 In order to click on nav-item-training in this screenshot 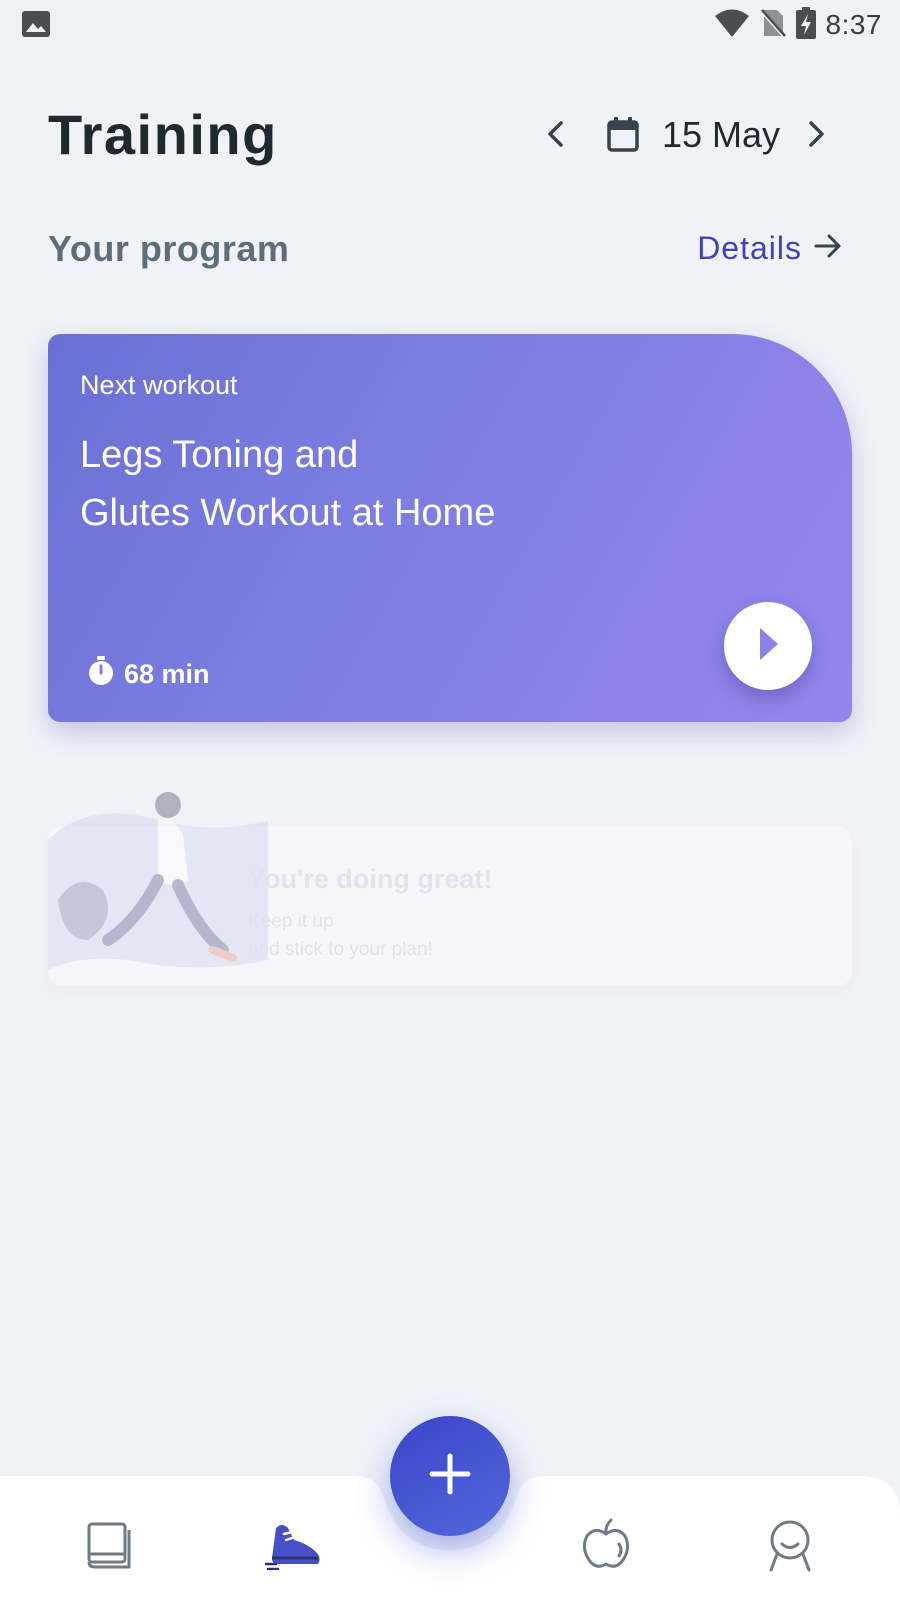, I will do `click(294, 1547)`.